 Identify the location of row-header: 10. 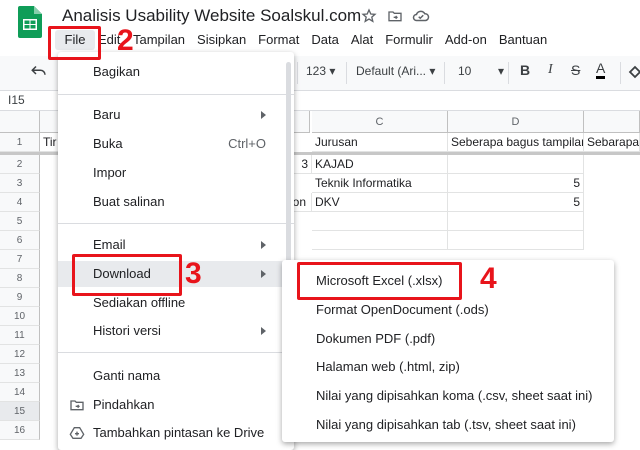
(20, 316).